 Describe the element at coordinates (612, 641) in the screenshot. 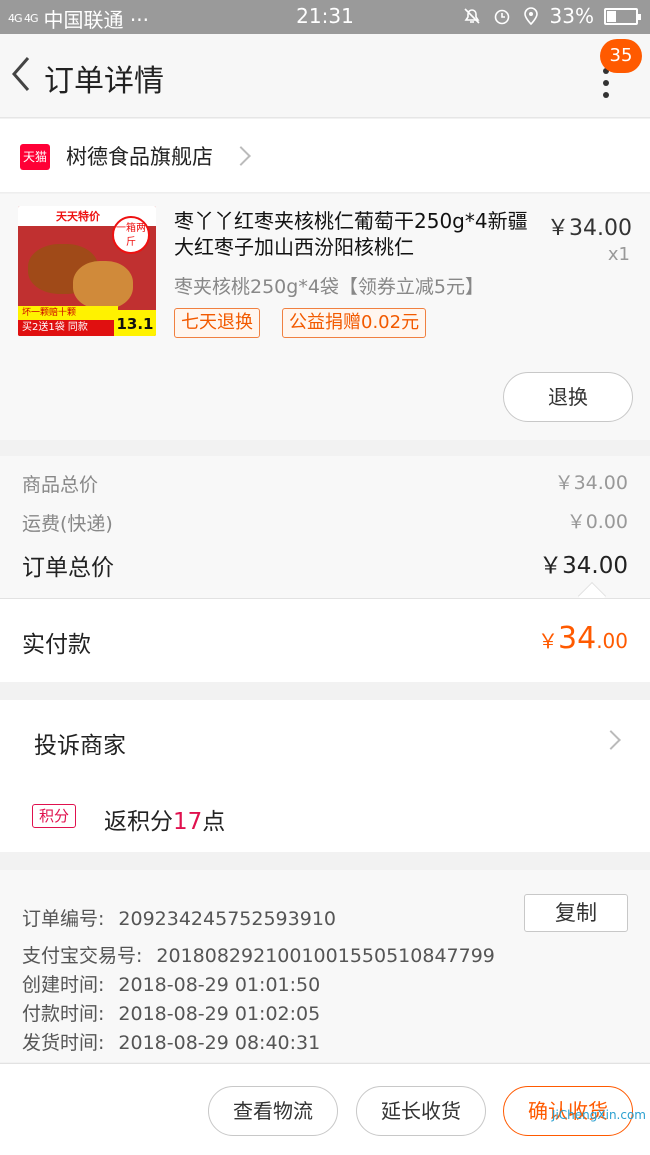

I see `payment-decimal: .00` at that location.